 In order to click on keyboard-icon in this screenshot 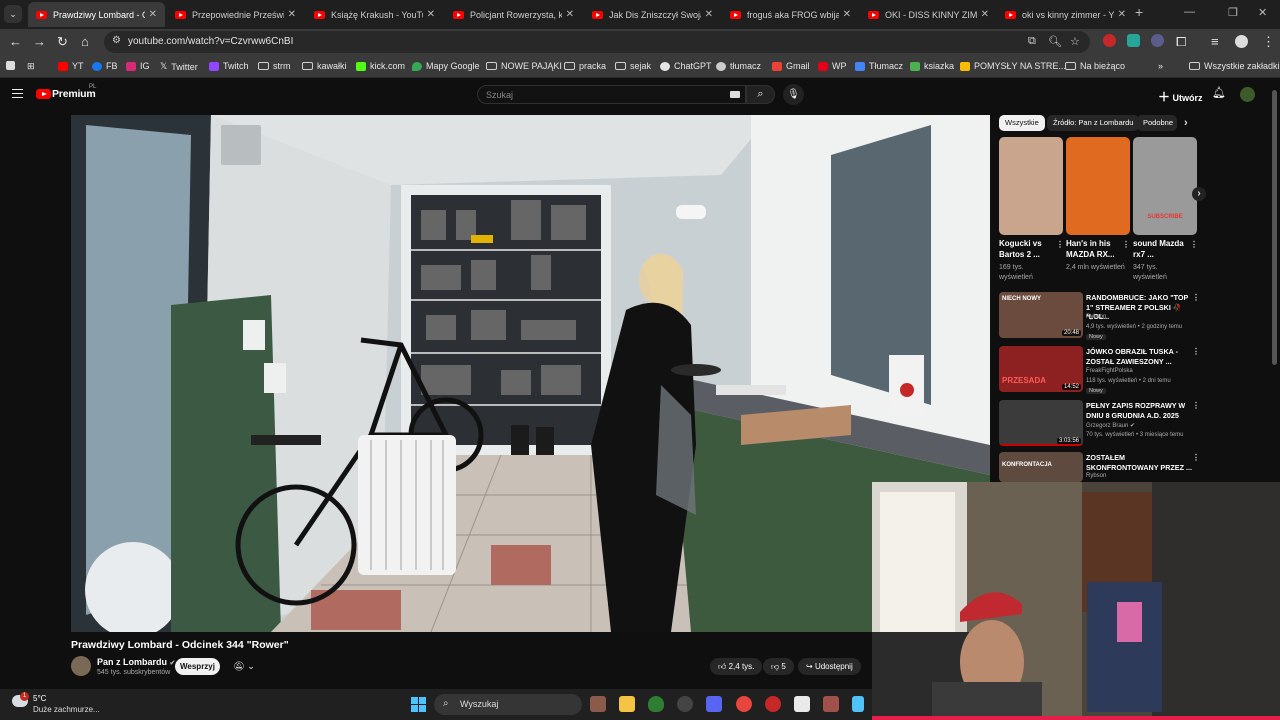, I will do `click(735, 94)`.